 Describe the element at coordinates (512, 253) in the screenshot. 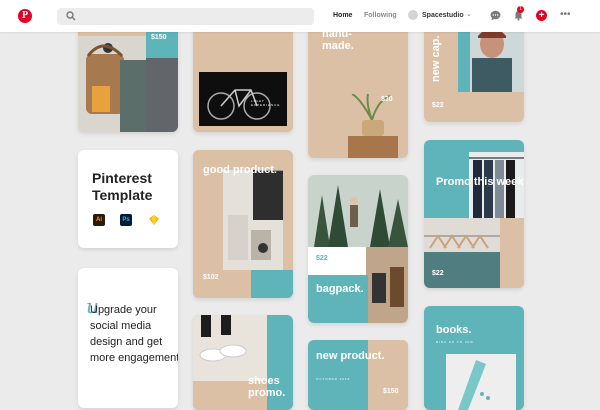

I see `tan-corner-block` at that location.